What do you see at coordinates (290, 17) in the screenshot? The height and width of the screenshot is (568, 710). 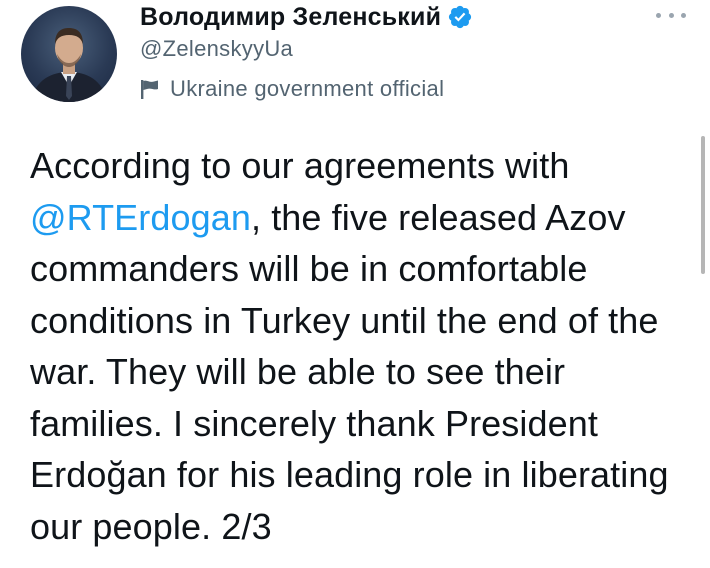 I see `display-name: Володимир Зеленський` at bounding box center [290, 17].